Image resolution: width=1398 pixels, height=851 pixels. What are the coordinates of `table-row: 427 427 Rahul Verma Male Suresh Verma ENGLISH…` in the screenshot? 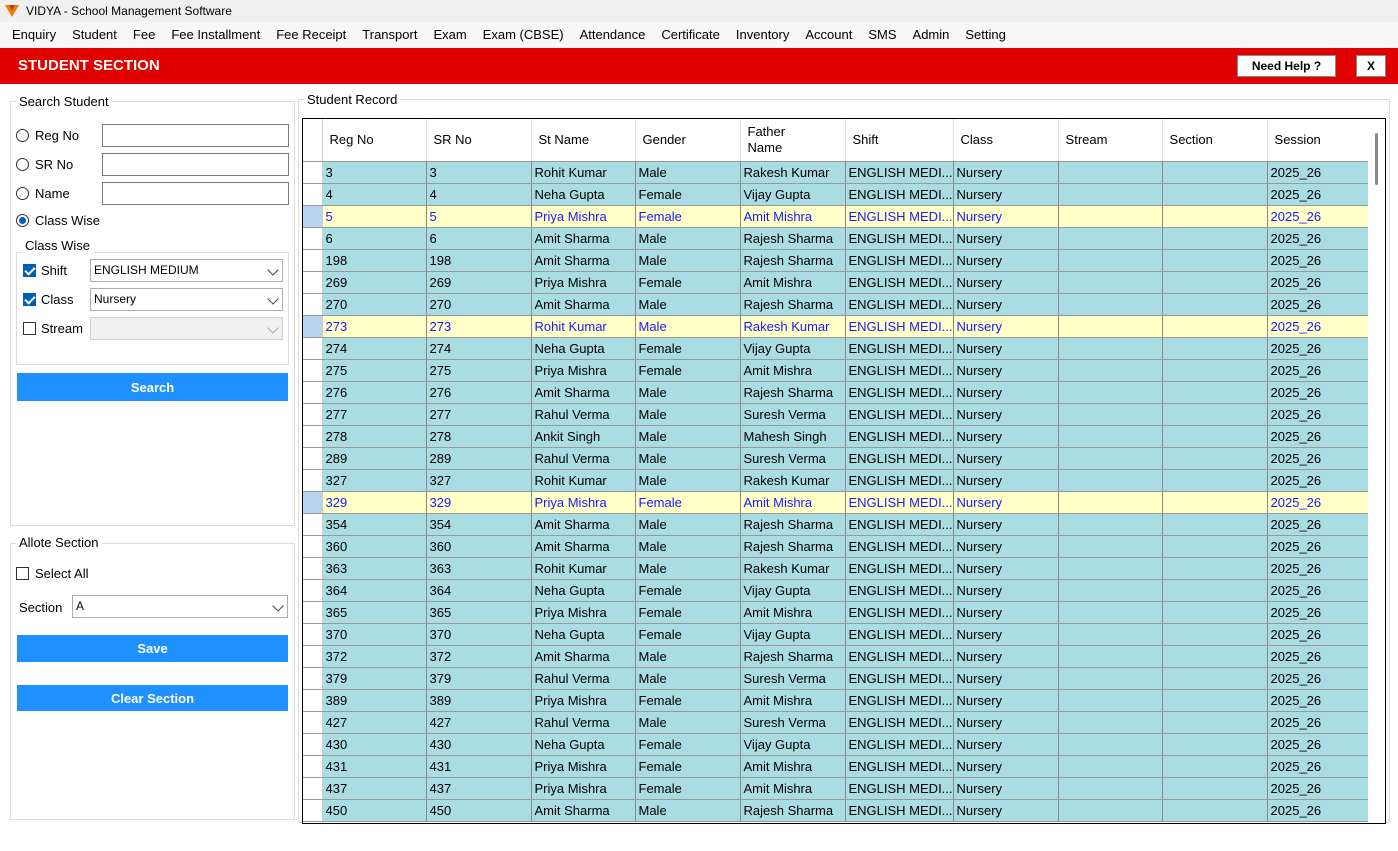 It's located at (838, 722).